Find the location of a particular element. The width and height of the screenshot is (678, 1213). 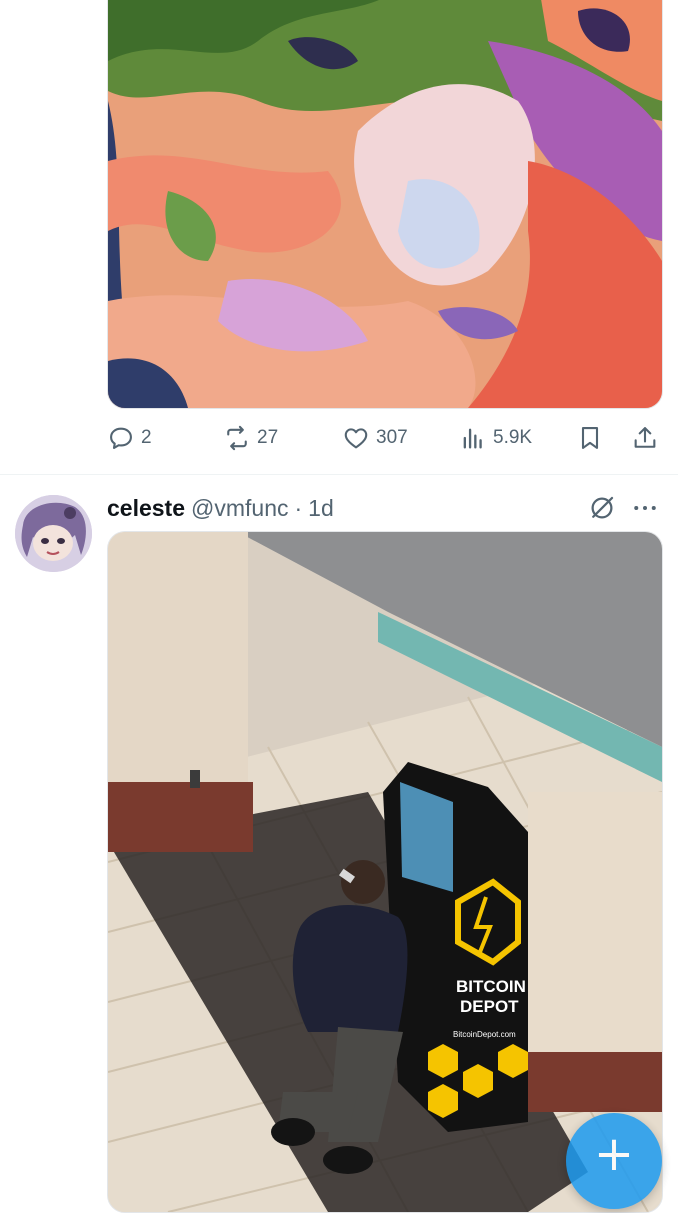

heart-icon is located at coordinates (356, 438).